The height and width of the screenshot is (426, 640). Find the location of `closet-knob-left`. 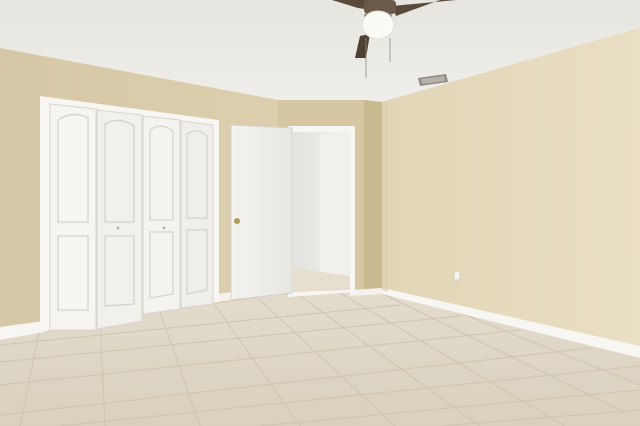

closet-knob-left is located at coordinates (118, 228).